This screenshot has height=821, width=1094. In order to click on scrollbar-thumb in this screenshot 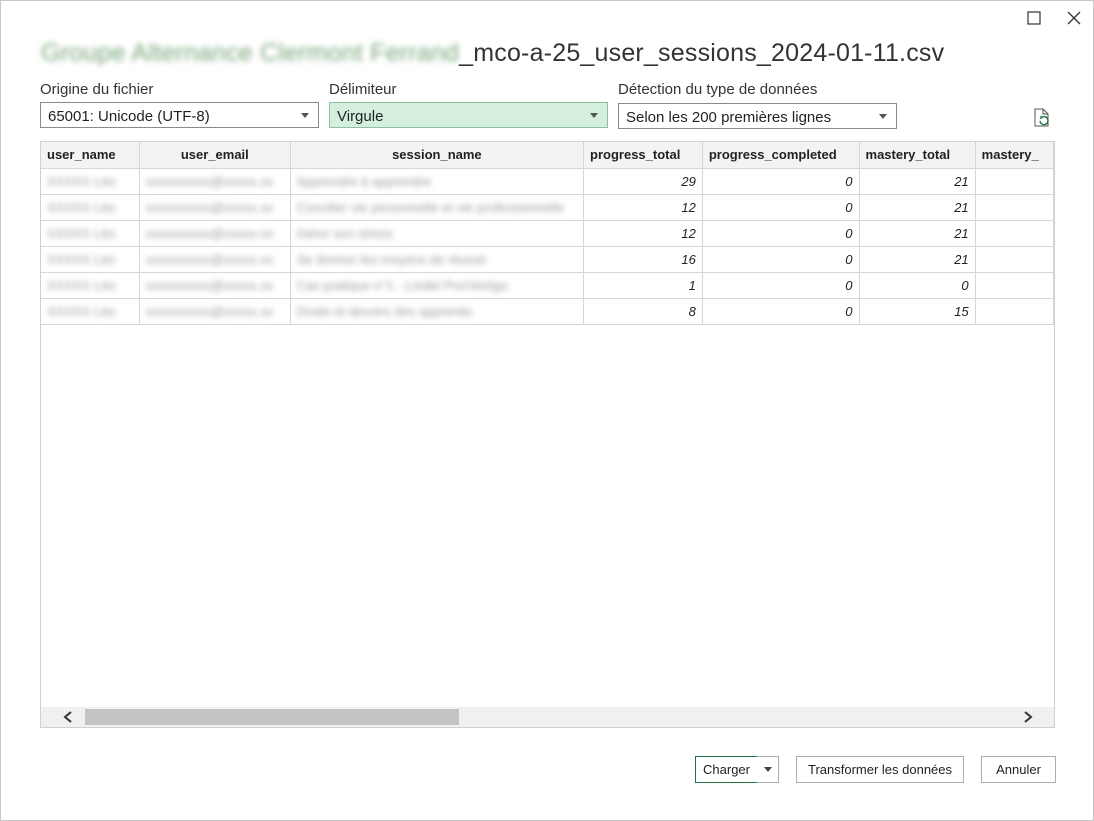, I will do `click(272, 717)`.